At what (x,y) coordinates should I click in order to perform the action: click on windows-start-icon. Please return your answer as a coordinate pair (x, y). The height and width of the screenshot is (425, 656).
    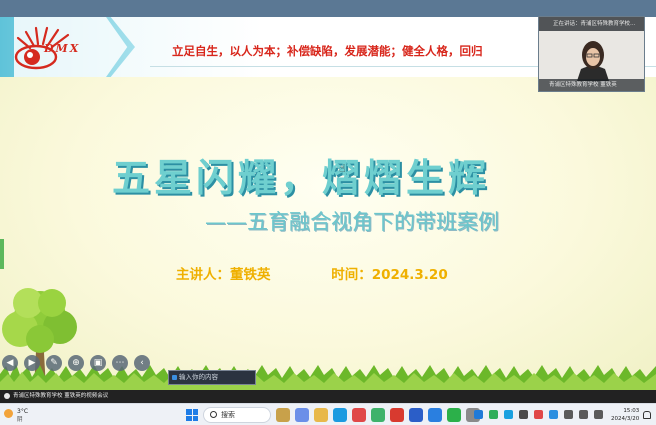
    Looking at the image, I should click on (192, 415).